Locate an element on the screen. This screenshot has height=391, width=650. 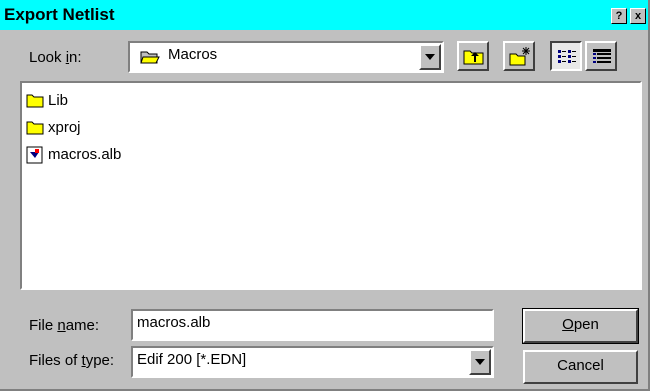
up-one-level-button is located at coordinates (473, 56).